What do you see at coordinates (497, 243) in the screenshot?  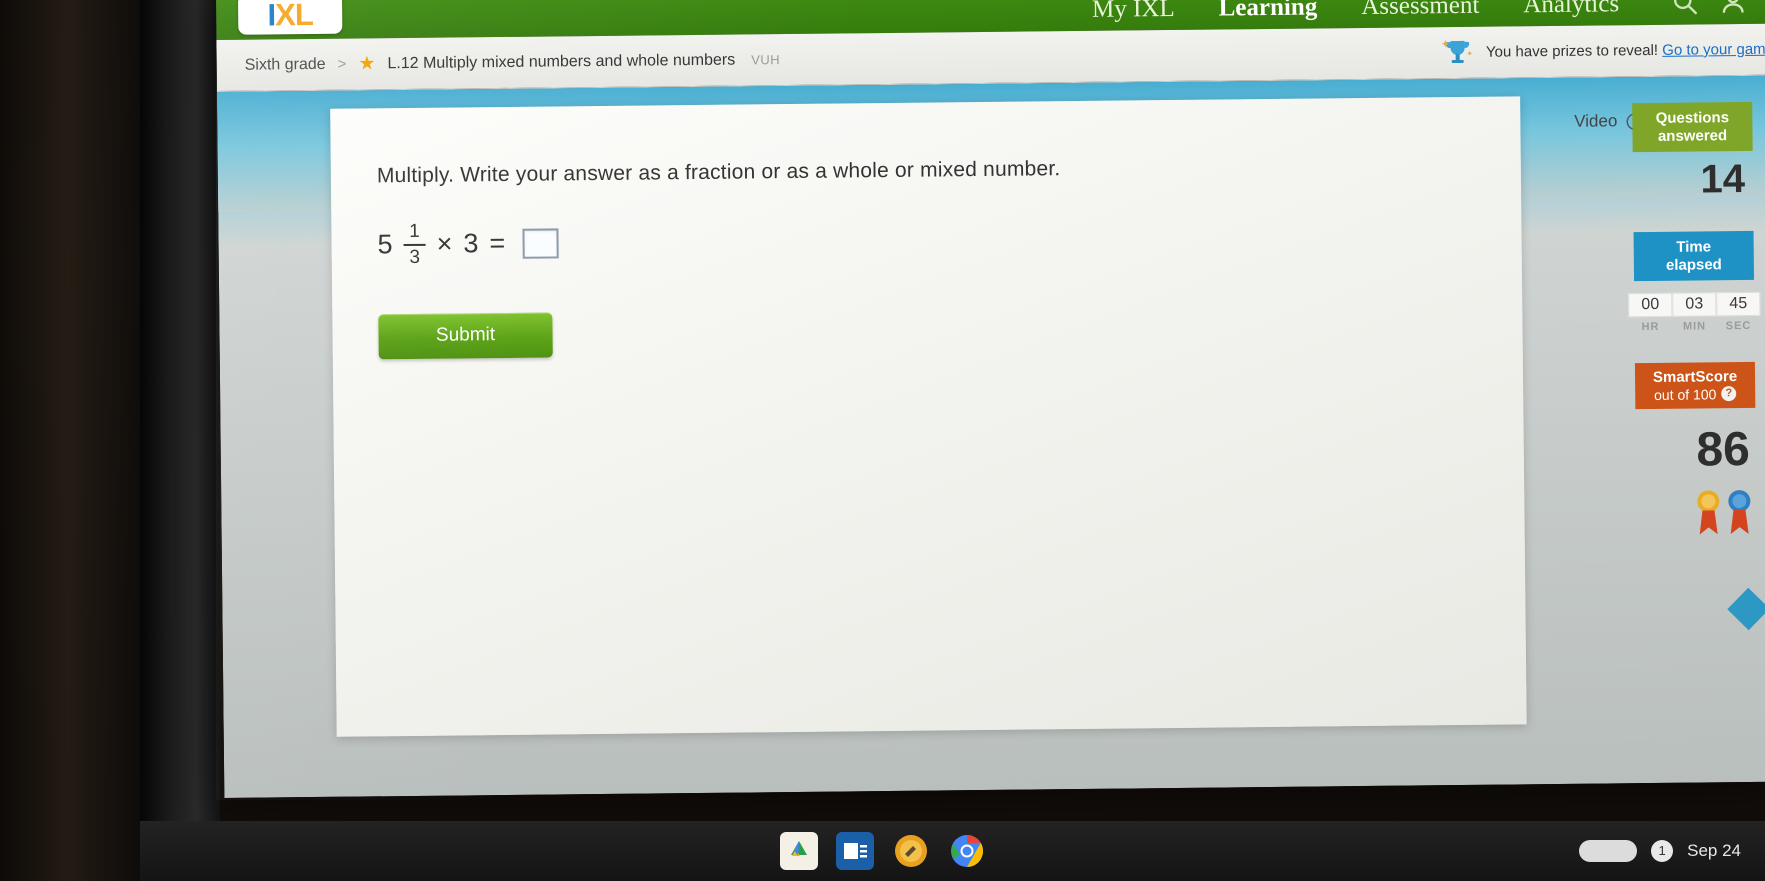 I see `equals-sign: =` at bounding box center [497, 243].